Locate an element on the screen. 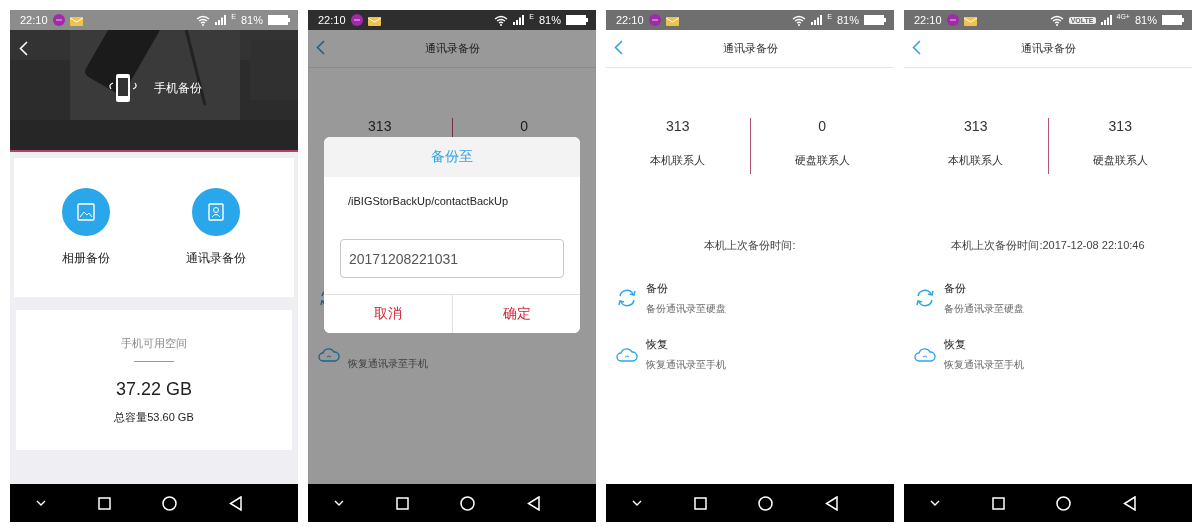  image-icon is located at coordinates (86, 212).